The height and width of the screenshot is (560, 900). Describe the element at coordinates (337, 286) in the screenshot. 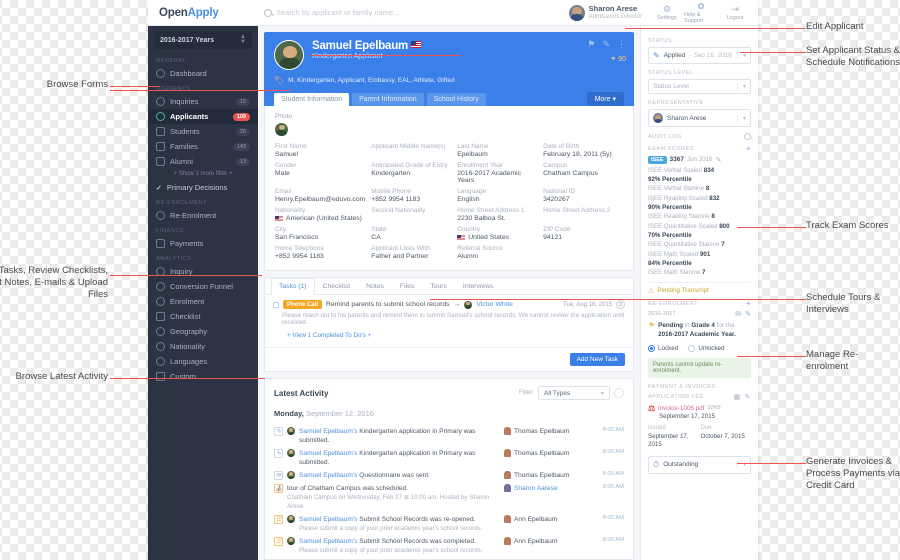

I see `tab-checklist: Checklist` at that location.